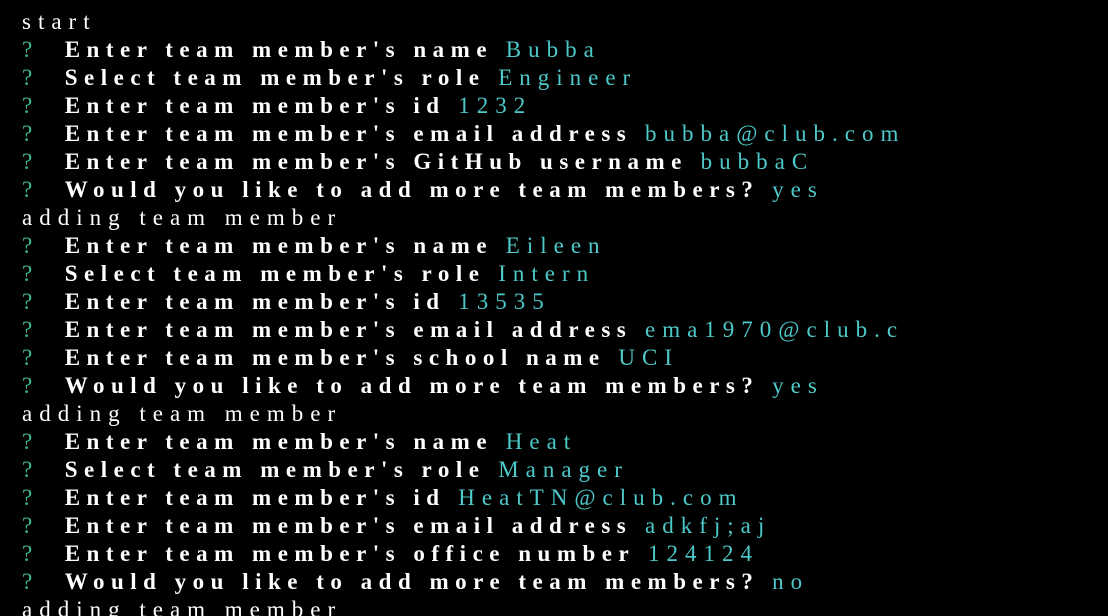 This screenshot has height=616, width=1108. Describe the element at coordinates (556, 245) in the screenshot. I see `answer-text: Eileen` at that location.